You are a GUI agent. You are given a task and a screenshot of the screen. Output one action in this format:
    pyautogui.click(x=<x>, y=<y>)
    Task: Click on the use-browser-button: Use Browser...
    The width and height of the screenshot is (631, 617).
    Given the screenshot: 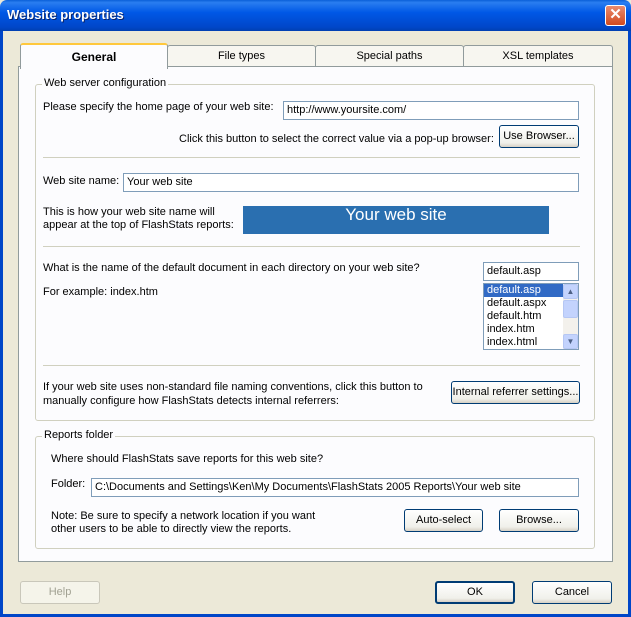 What is the action you would take?
    pyautogui.click(x=539, y=136)
    